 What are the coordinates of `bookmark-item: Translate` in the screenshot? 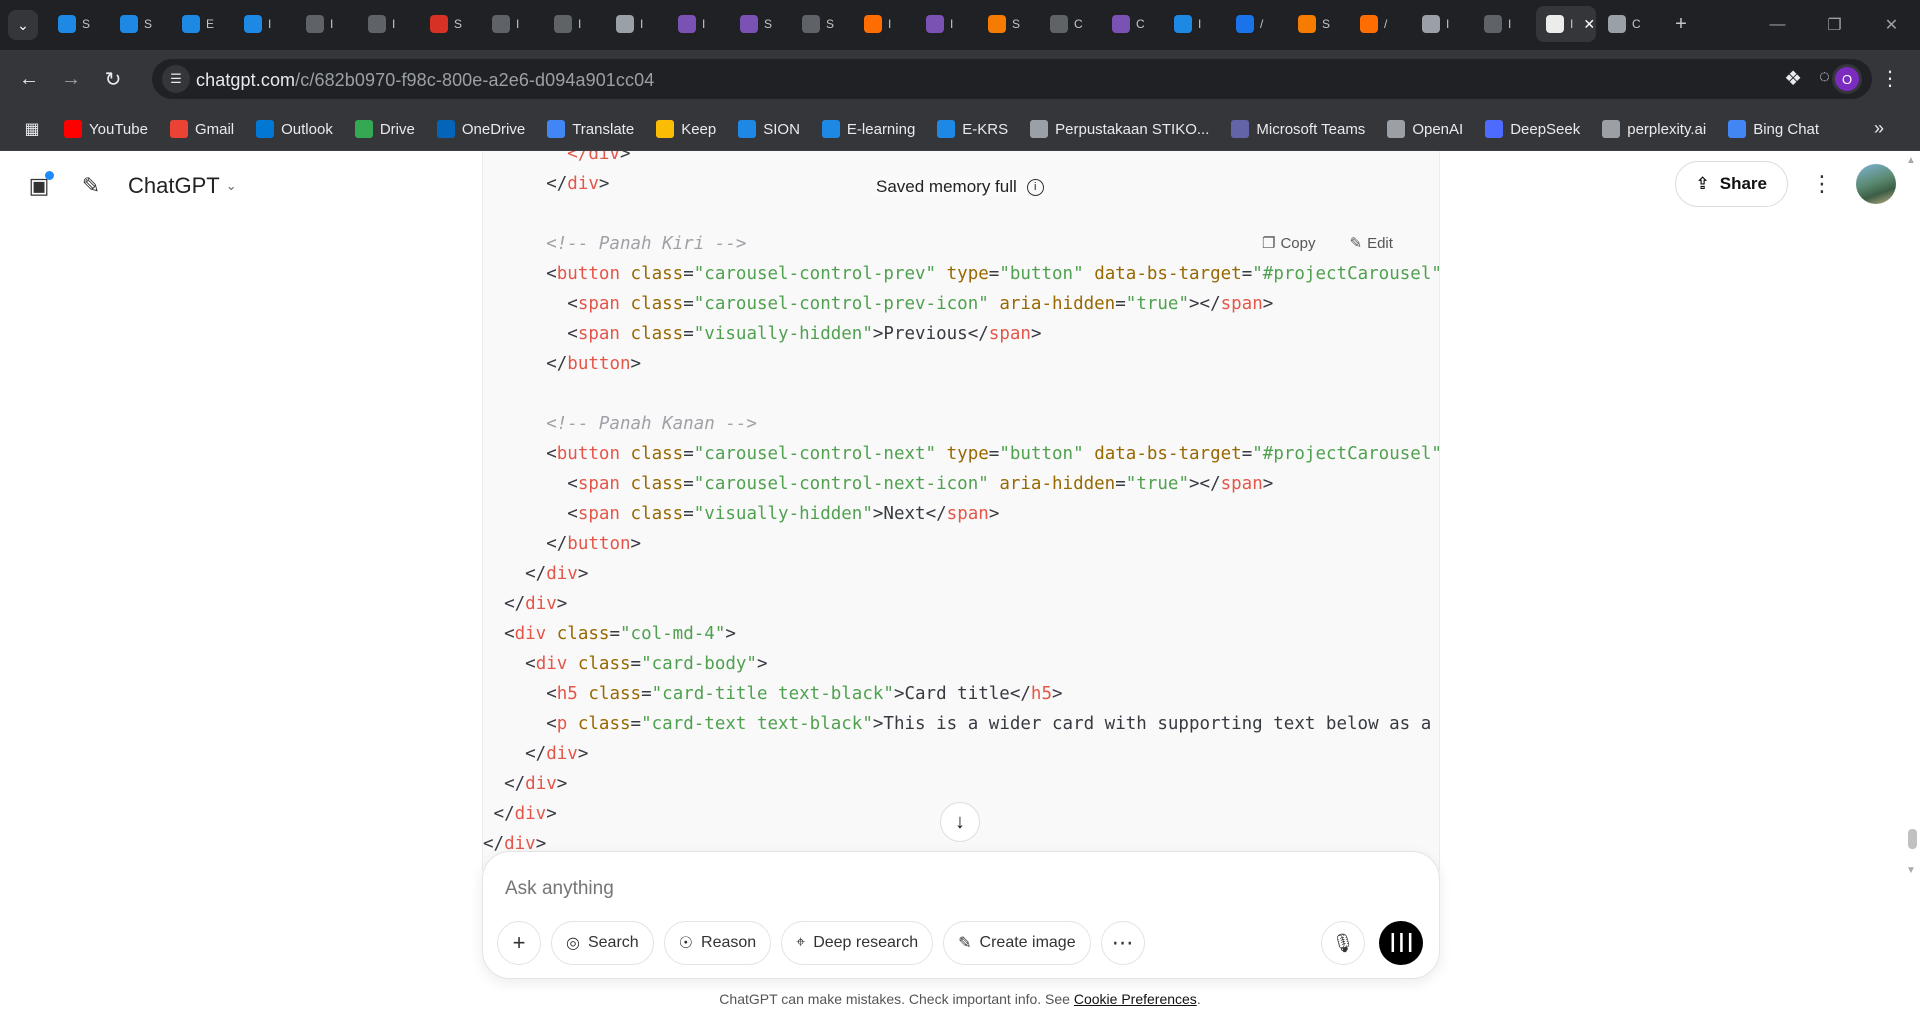 It's located at (590, 129).